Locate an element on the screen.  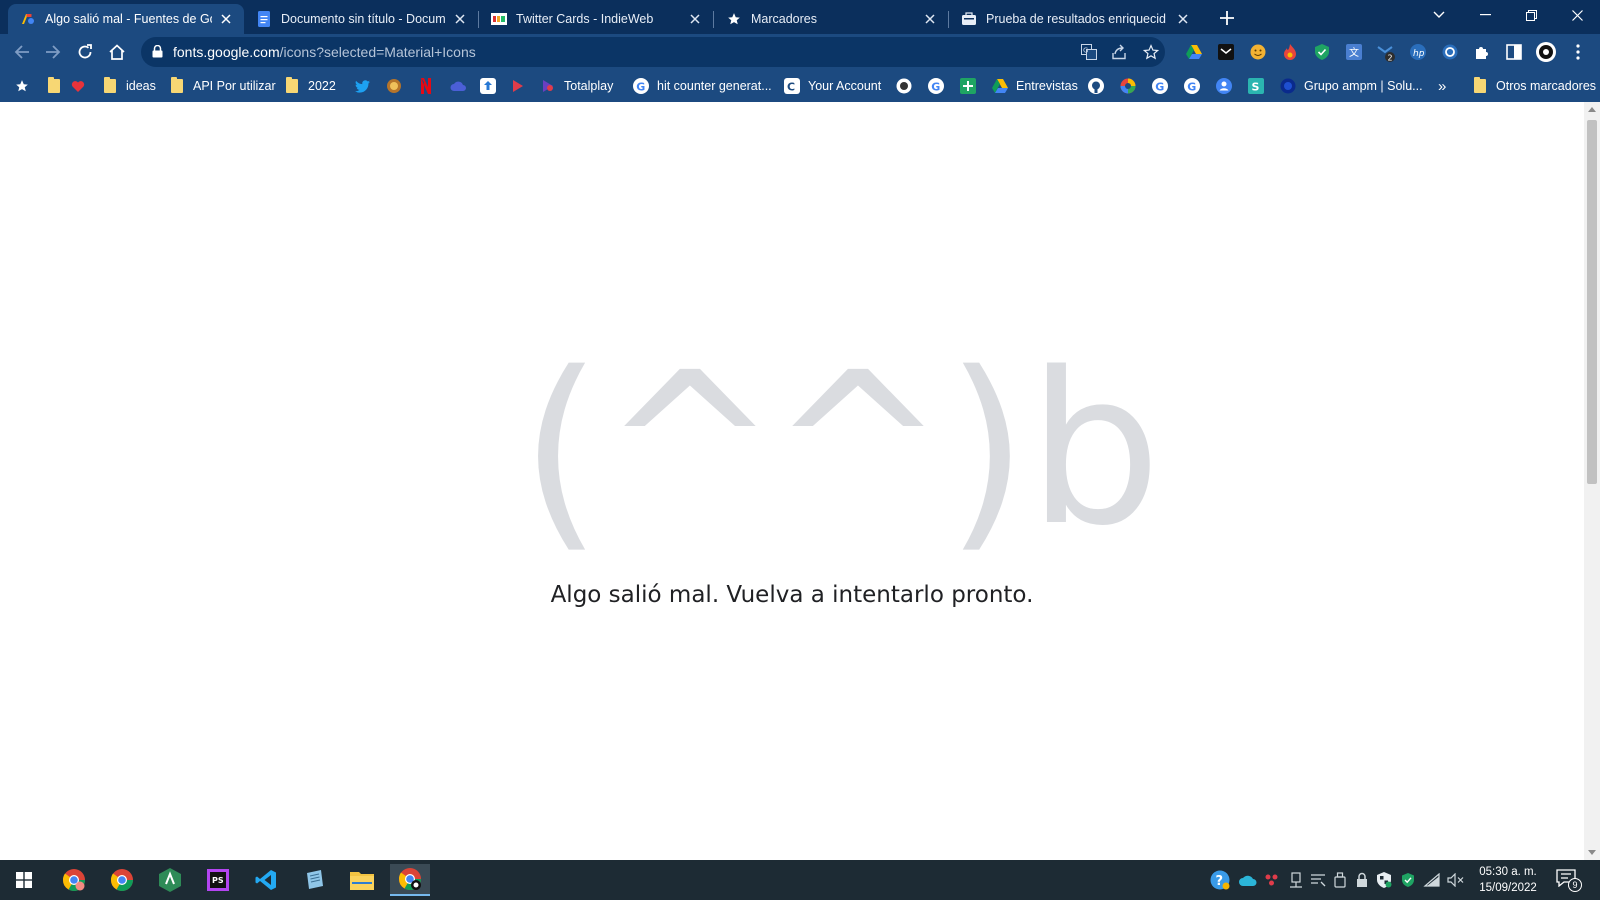
dots-tray-icon is located at coordinates (1272, 880).